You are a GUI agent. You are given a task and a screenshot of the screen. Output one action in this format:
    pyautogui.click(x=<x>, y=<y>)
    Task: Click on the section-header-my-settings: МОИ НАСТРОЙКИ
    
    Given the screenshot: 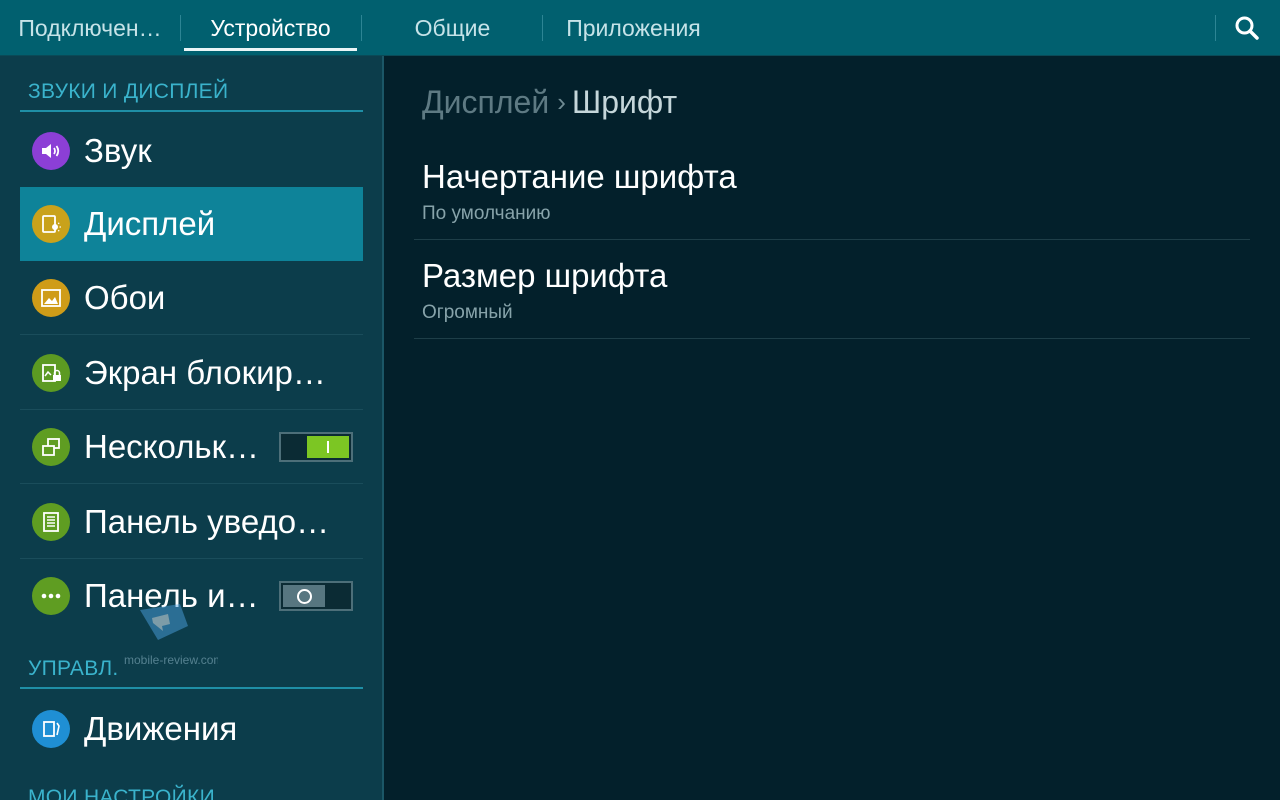 What is the action you would take?
    pyautogui.click(x=121, y=793)
    